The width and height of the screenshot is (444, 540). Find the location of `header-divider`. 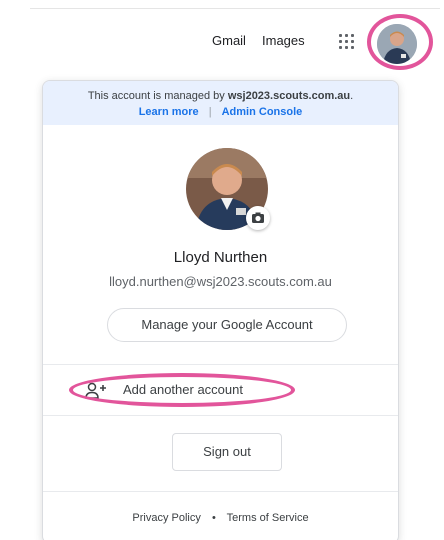

header-divider is located at coordinates (235, 8).